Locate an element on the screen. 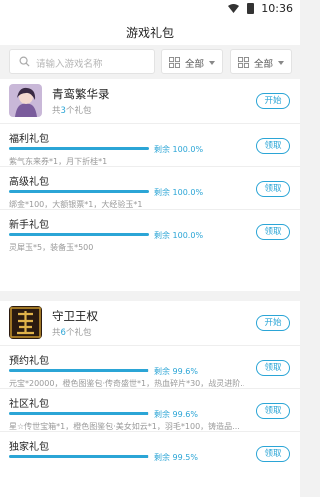 This screenshot has width=320, height=497. gift-item: 新手礼包 剩余 100.0% 灵犀玉*5，装备玉*500 领取 is located at coordinates (150, 231).